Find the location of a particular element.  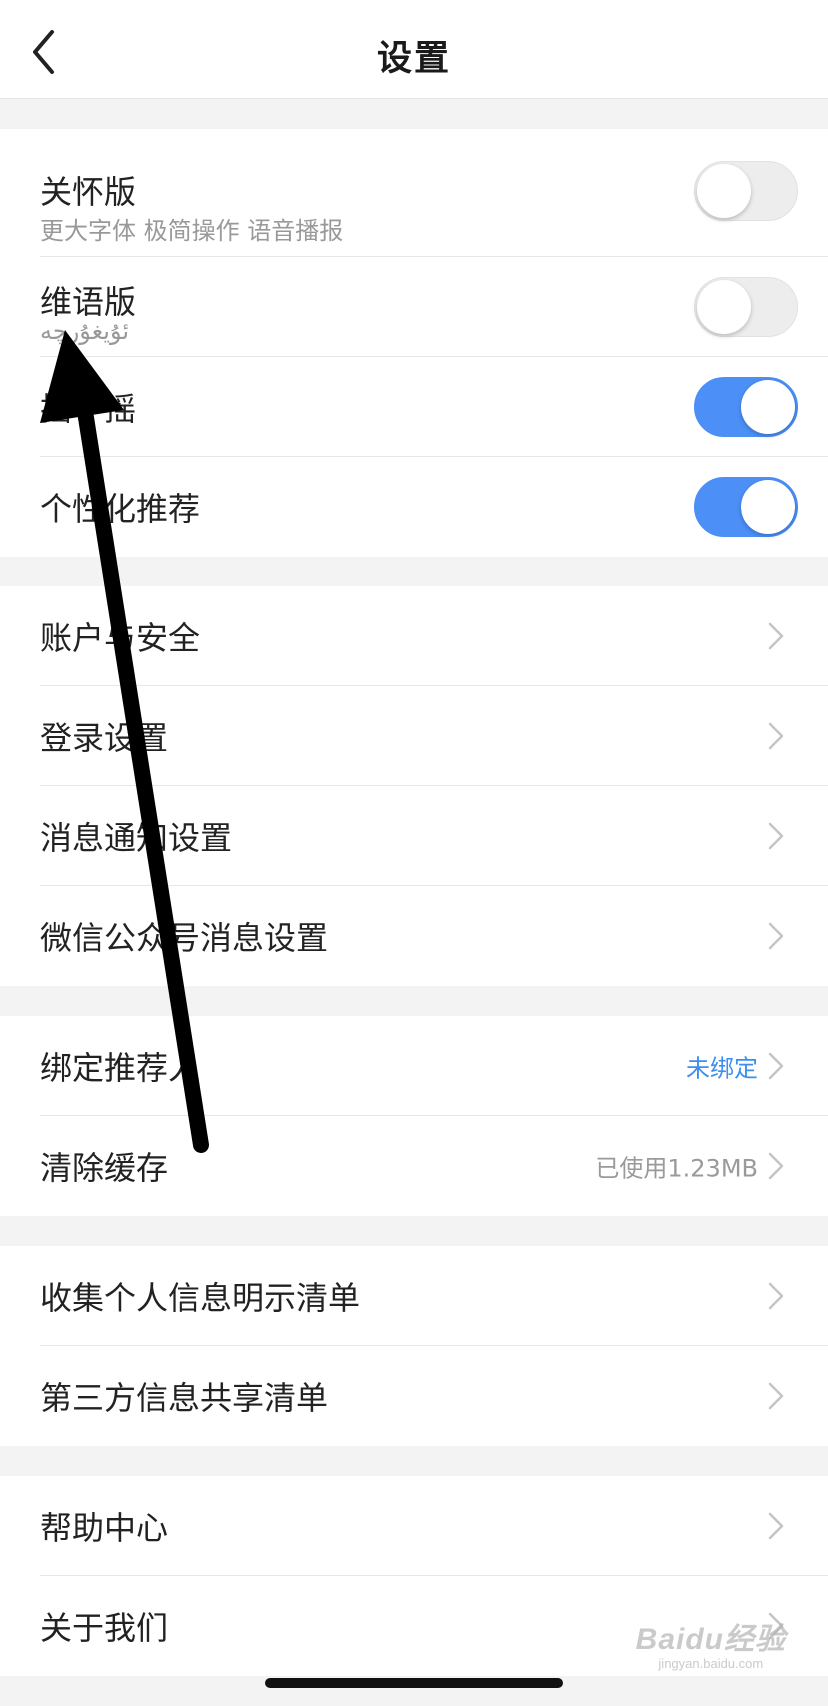

row-care-mode: 关怀版 更大字体 极简操作 语音播报 is located at coordinates (414, 193).